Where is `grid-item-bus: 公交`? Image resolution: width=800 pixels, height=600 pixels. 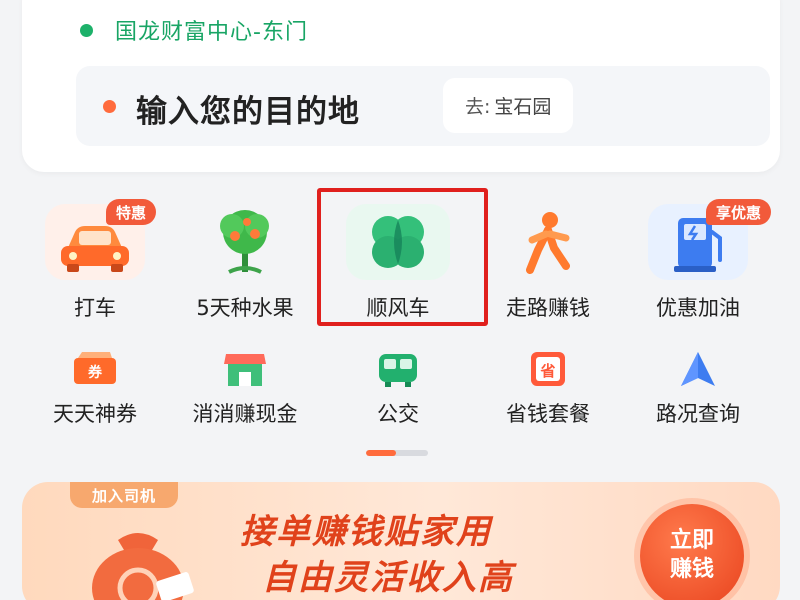
grid-item-bus: 公交 is located at coordinates (398, 386).